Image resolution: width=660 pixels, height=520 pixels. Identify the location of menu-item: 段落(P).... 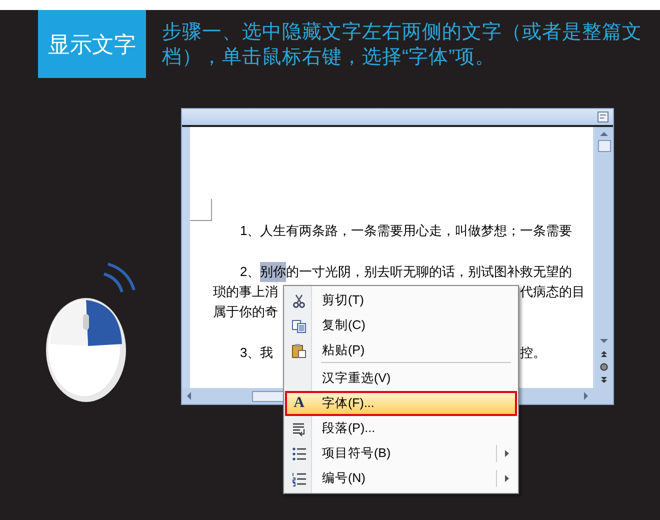
(401, 428).